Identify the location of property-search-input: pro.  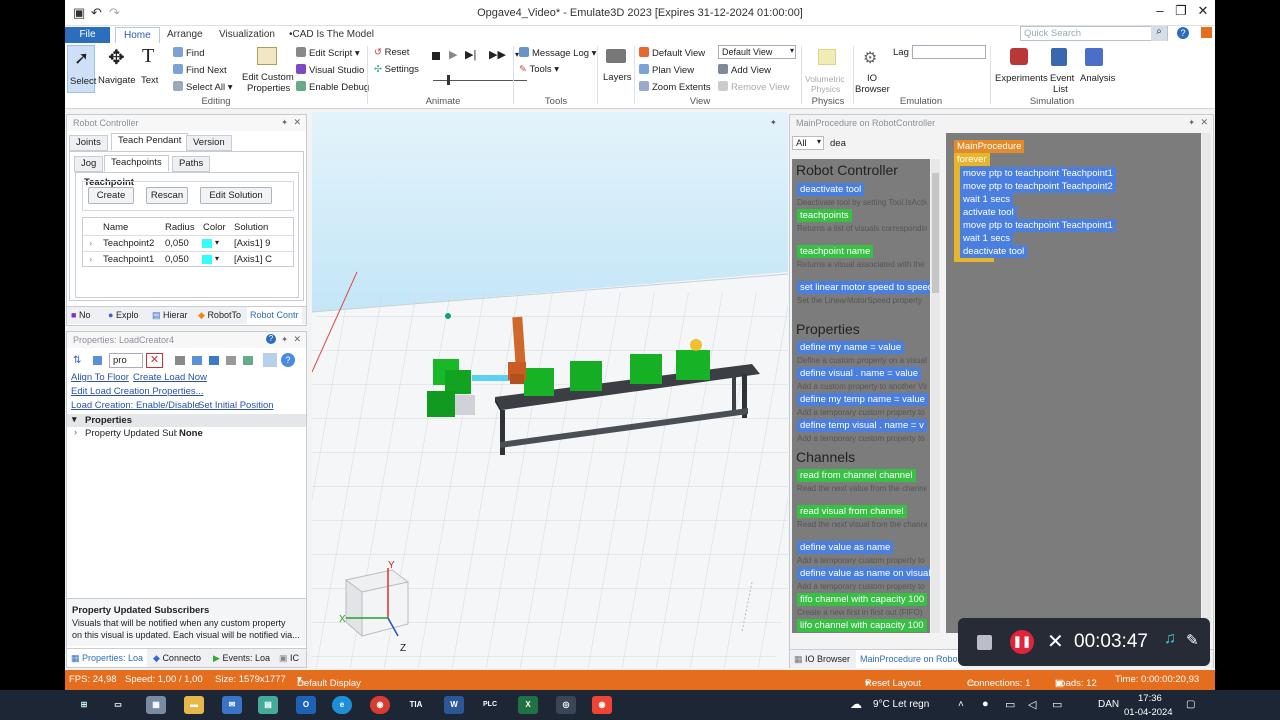
(126, 360).